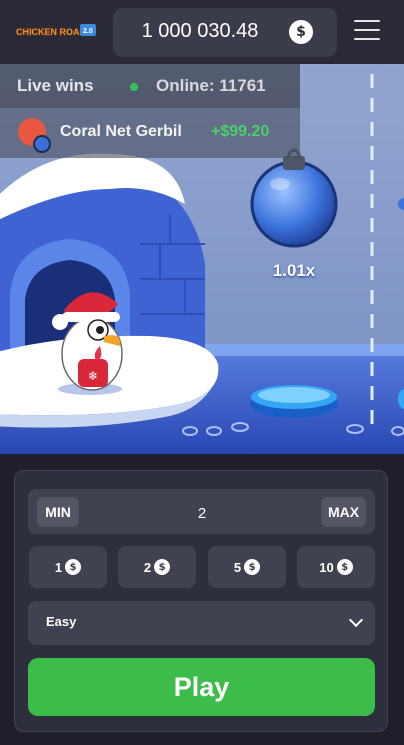  Describe the element at coordinates (237, 567) in the screenshot. I see `quick-bet-label: 5` at that location.